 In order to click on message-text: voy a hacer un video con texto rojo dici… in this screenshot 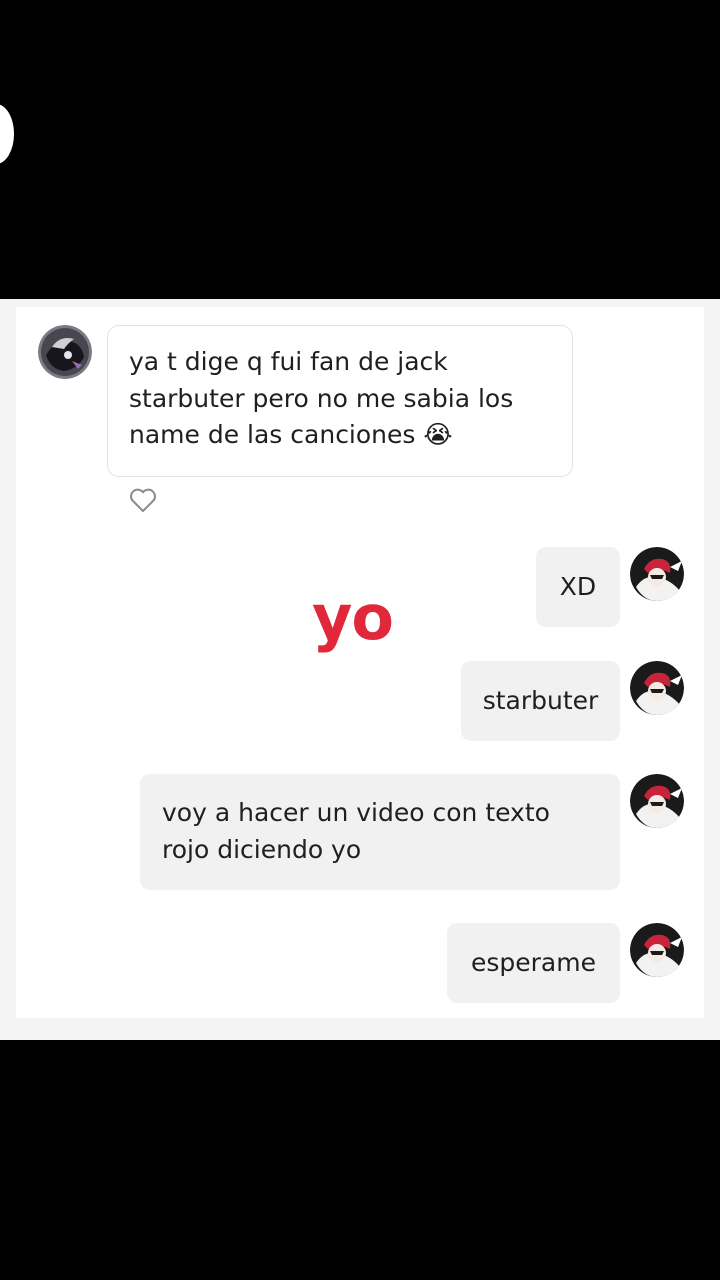, I will do `click(356, 831)`.